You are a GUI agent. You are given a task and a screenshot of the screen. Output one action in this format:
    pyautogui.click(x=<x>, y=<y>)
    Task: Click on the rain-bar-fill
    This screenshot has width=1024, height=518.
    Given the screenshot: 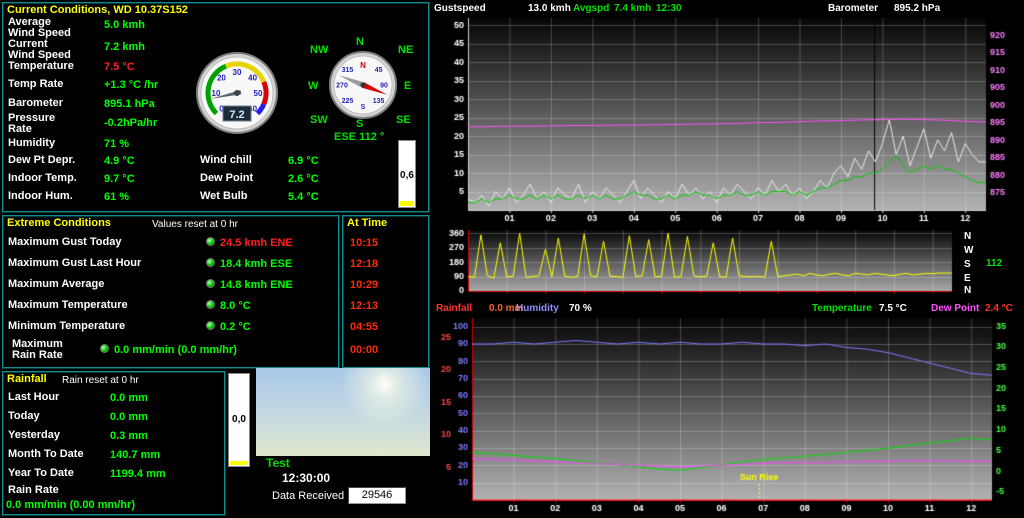 What is the action you would take?
    pyautogui.click(x=239, y=463)
    